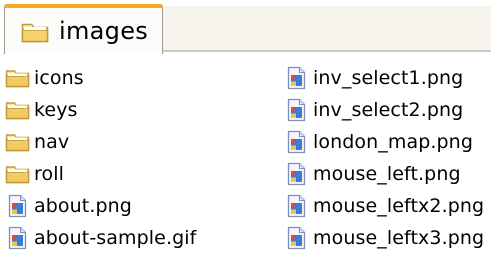  I want to click on file-item-mouse-leftx3-png: mouse_leftx3.png, so click(384, 238).